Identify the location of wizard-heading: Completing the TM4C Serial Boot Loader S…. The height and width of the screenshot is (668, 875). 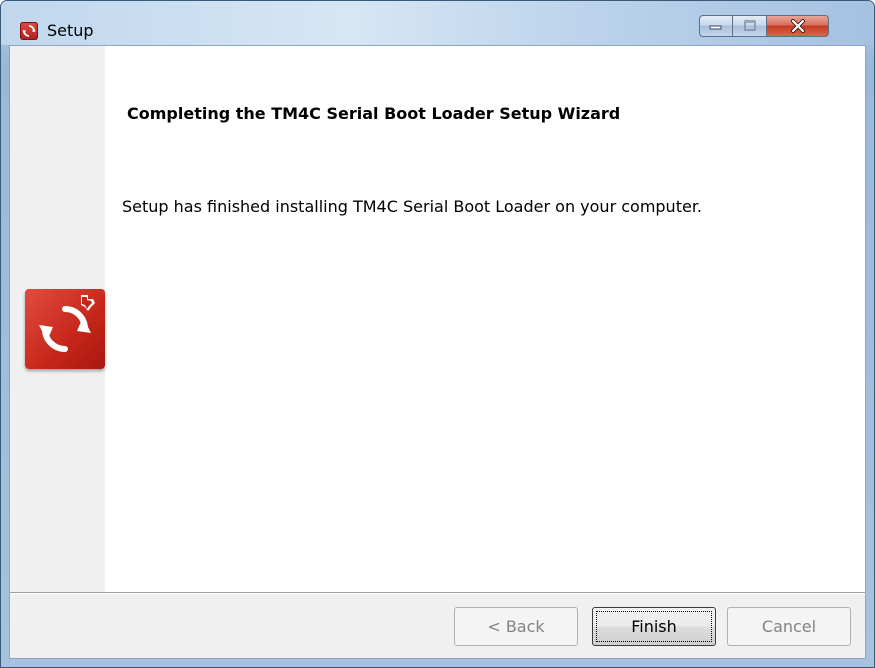
(374, 113).